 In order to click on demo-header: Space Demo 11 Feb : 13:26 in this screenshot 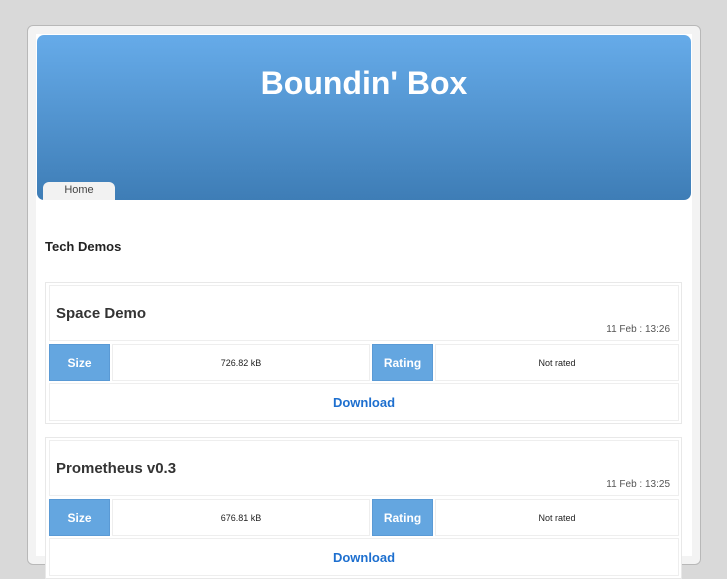, I will do `click(364, 313)`.